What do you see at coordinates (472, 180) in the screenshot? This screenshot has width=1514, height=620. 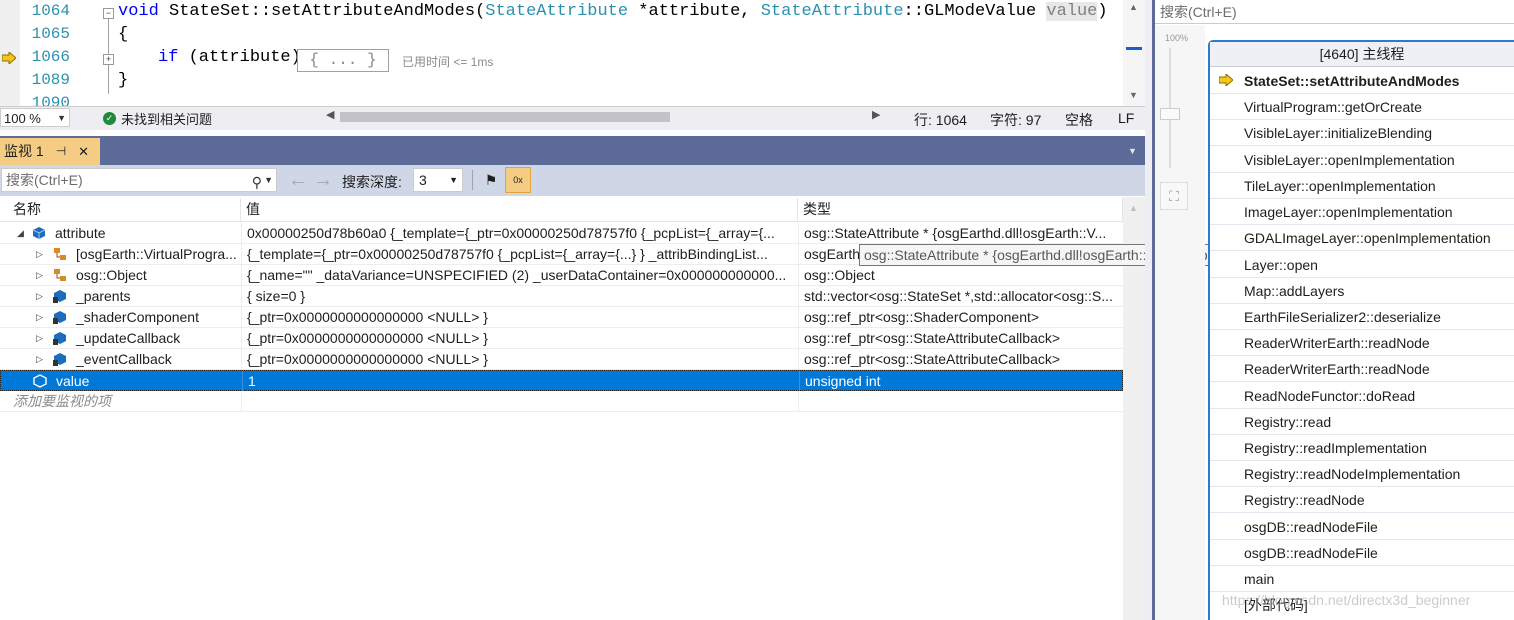 I see `toolbar-separator` at bounding box center [472, 180].